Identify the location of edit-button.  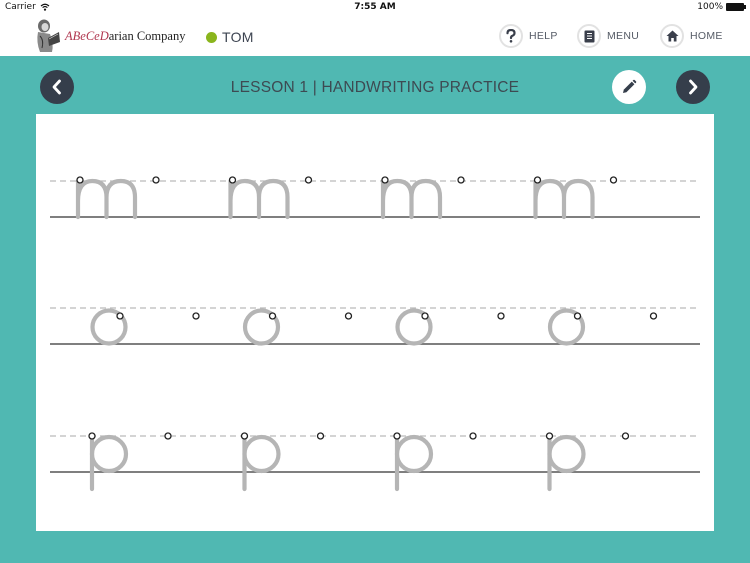
(629, 87).